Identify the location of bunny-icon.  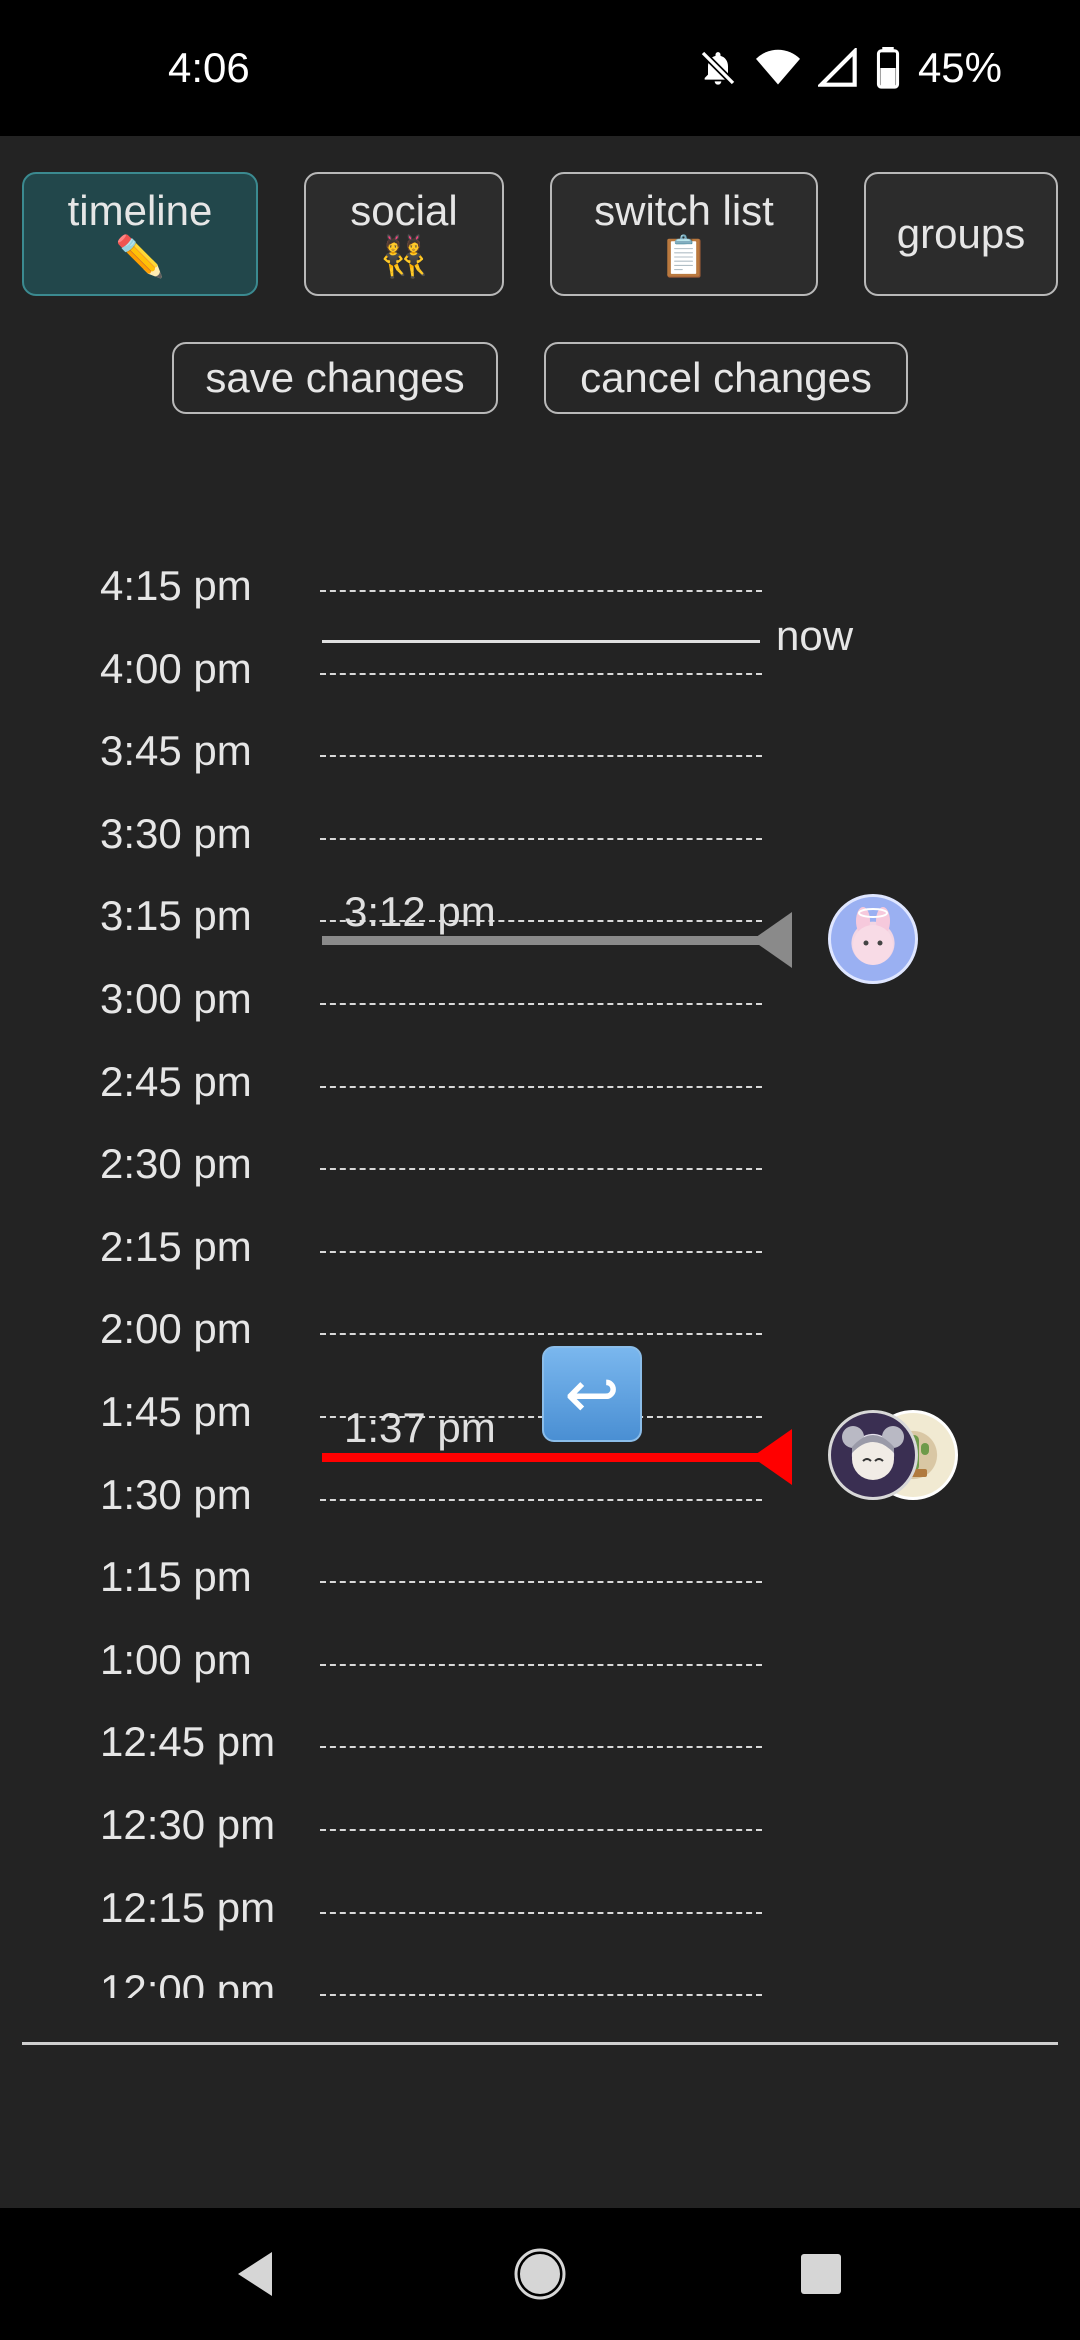
(873, 936).